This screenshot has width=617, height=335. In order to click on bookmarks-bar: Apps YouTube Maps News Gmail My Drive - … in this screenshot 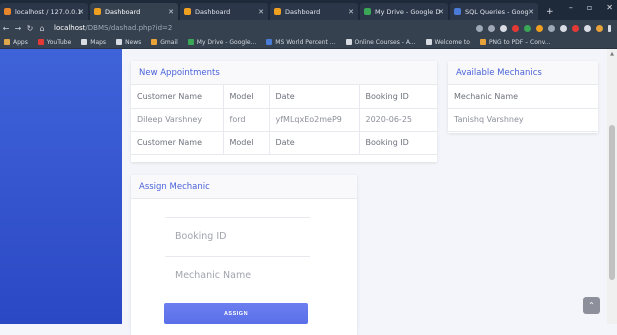, I will do `click(308, 42)`.